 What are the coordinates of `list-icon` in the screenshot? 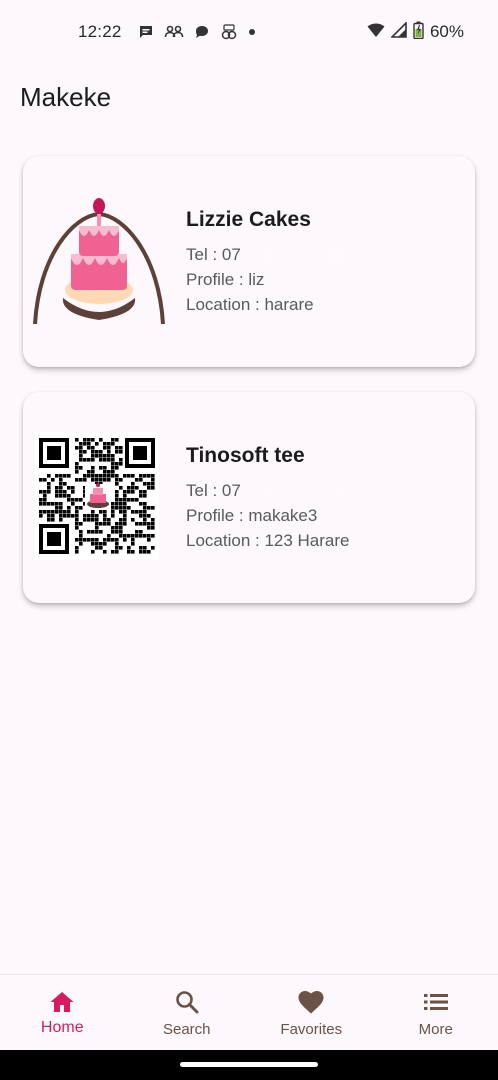 It's located at (436, 1002).